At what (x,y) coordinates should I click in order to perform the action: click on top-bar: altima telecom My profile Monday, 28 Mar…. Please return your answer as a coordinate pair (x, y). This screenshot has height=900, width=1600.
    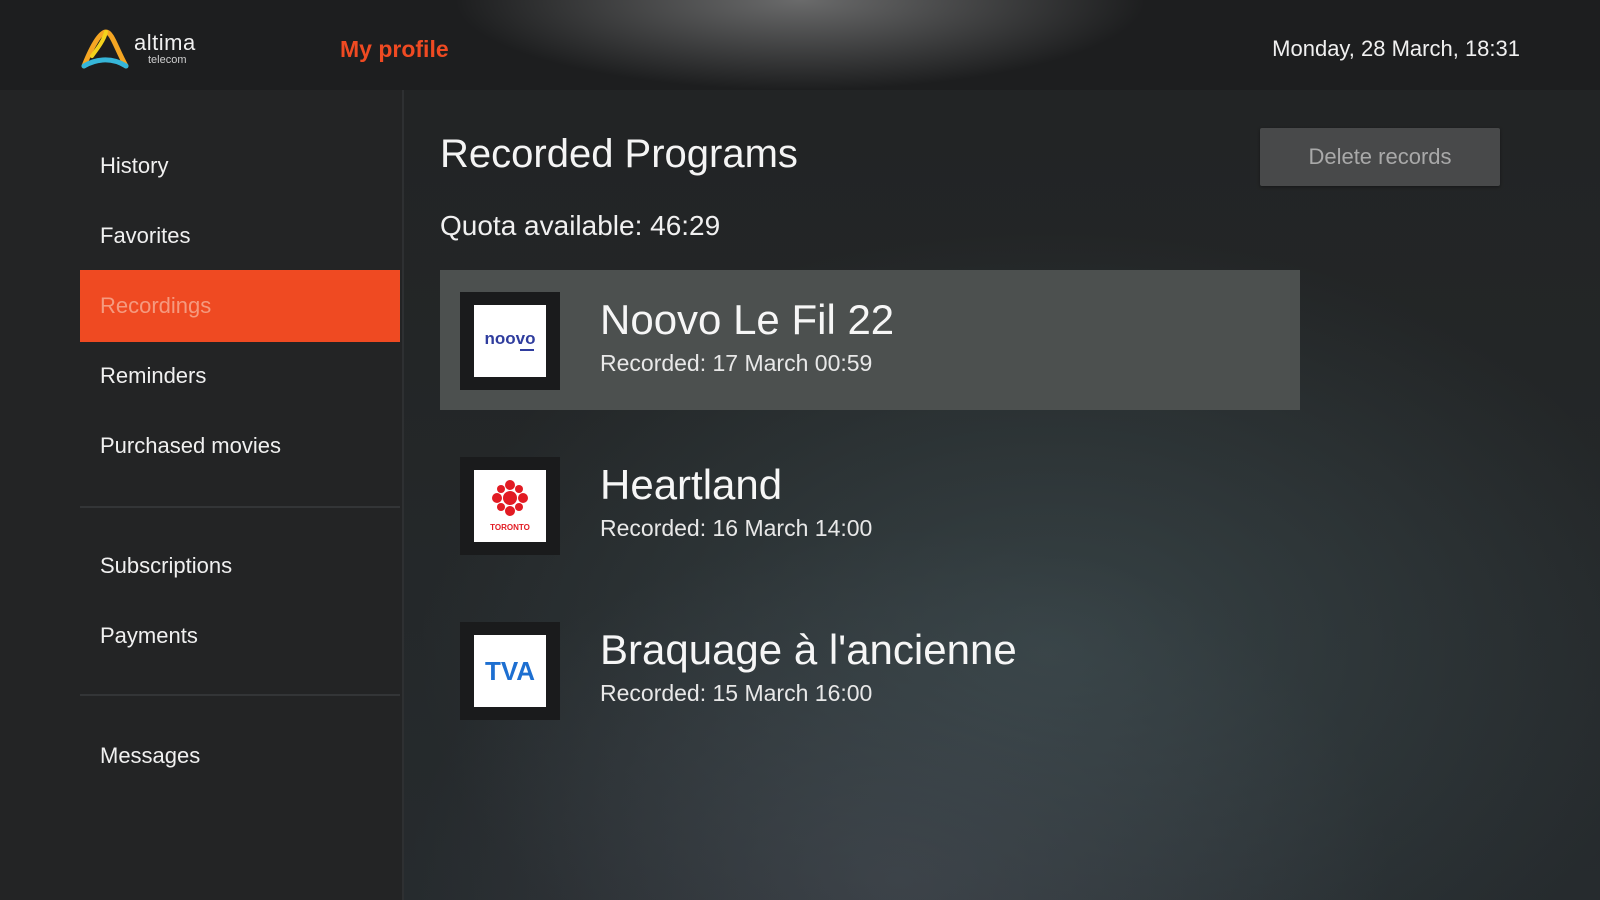
    Looking at the image, I should click on (800, 45).